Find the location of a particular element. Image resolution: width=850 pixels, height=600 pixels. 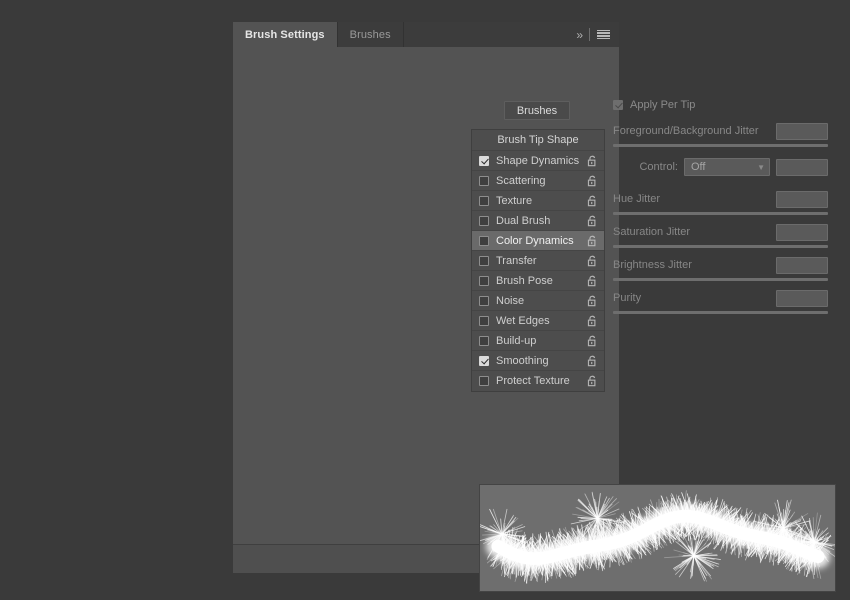

saturation-jitter-slider is located at coordinates (720, 246).